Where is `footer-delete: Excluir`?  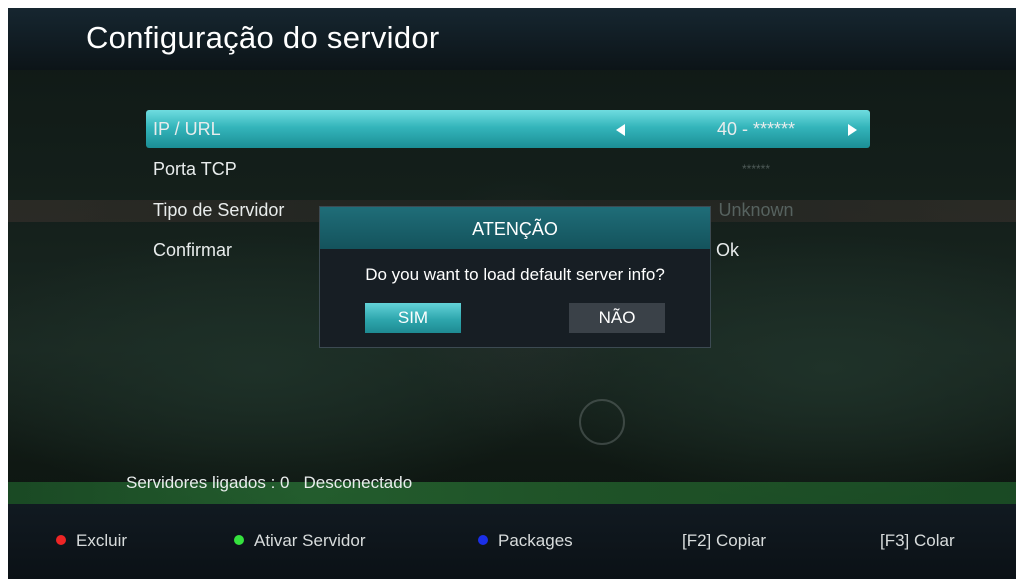
footer-delete: Excluir is located at coordinates (91, 541).